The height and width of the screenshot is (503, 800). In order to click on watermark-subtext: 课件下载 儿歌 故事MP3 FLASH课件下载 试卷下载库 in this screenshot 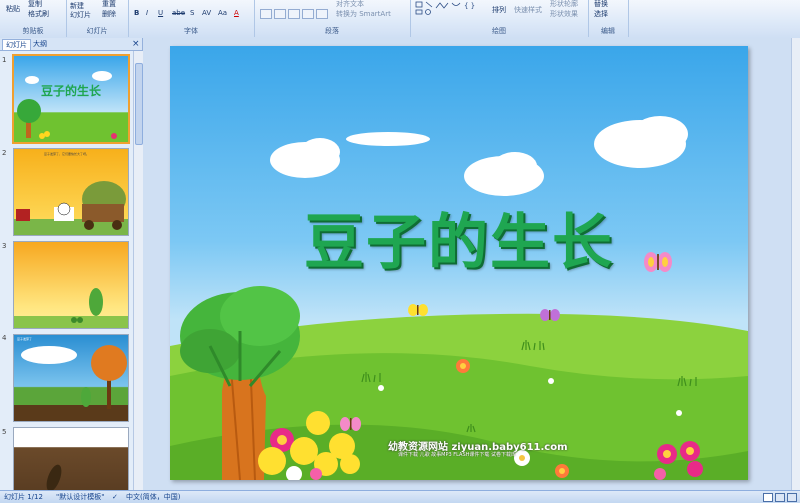, I will do `click(457, 455)`.